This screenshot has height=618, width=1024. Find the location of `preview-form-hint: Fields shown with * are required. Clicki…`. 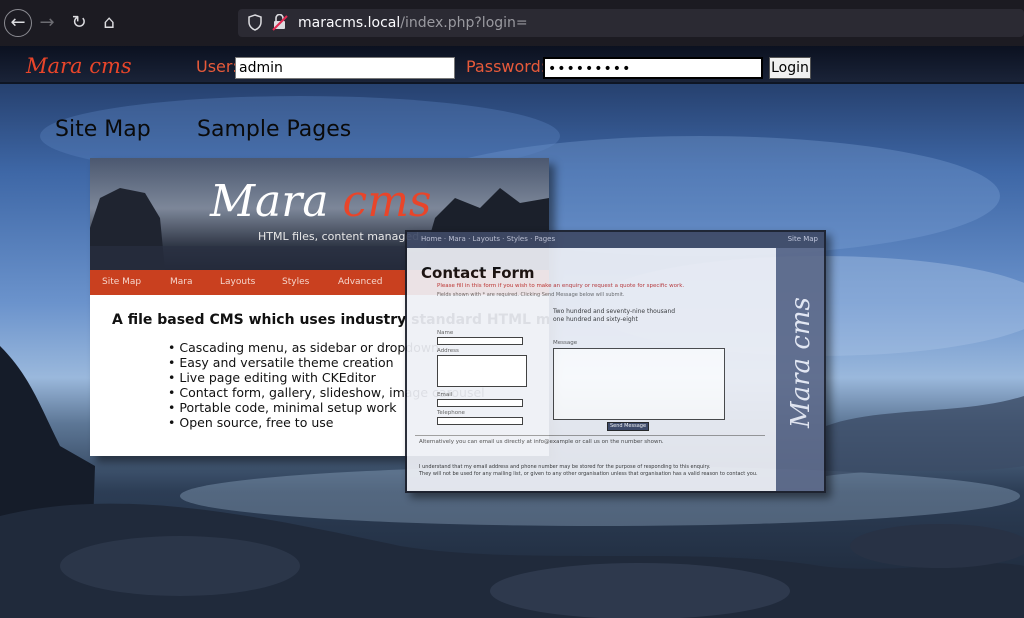

preview-form-hint: Fields shown with * are required. Clicki… is located at coordinates (531, 295).